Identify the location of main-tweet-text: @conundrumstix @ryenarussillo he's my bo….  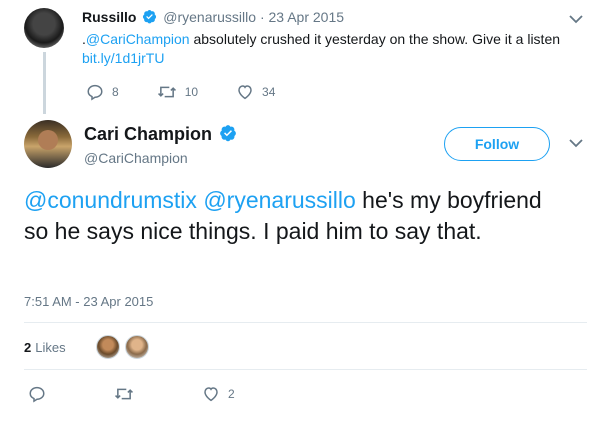
(294, 216).